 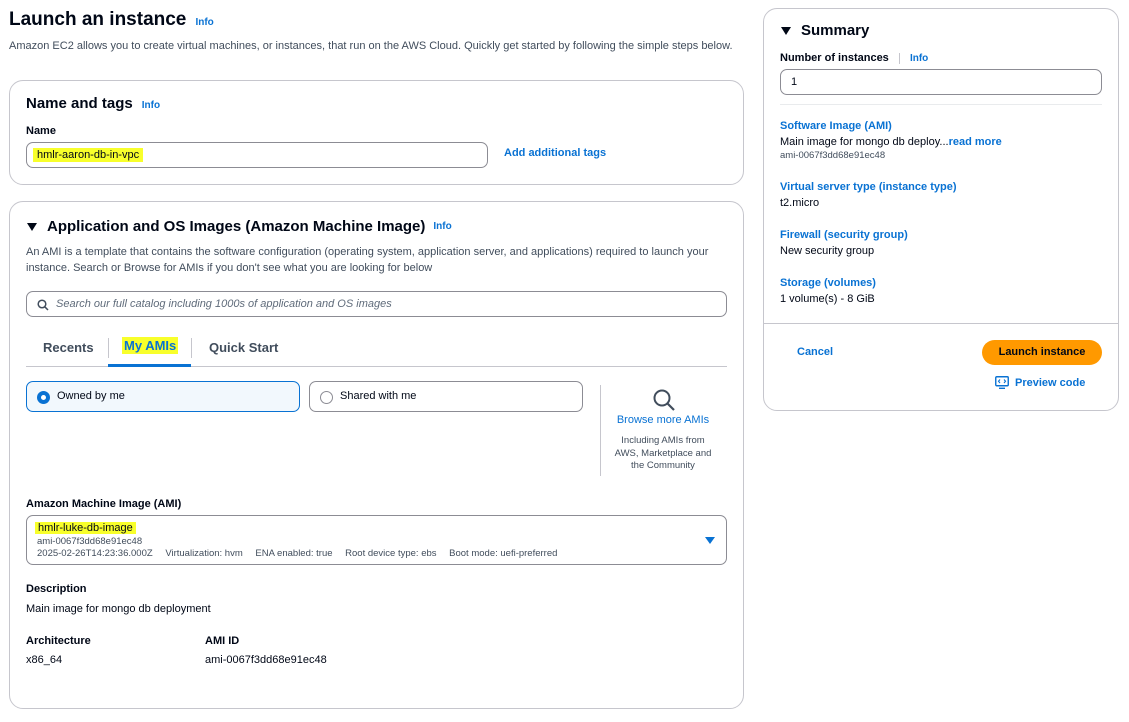 I want to click on page-title: Launch an instance, so click(x=98, y=19).